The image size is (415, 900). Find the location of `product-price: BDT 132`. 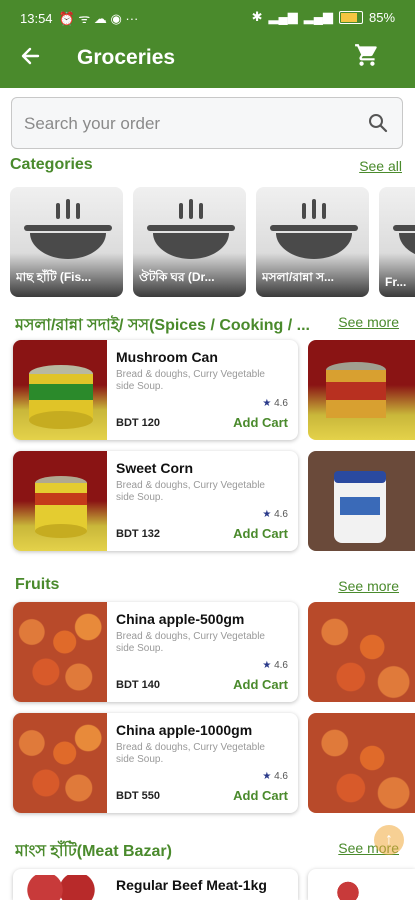

product-price: BDT 132 is located at coordinates (138, 534).